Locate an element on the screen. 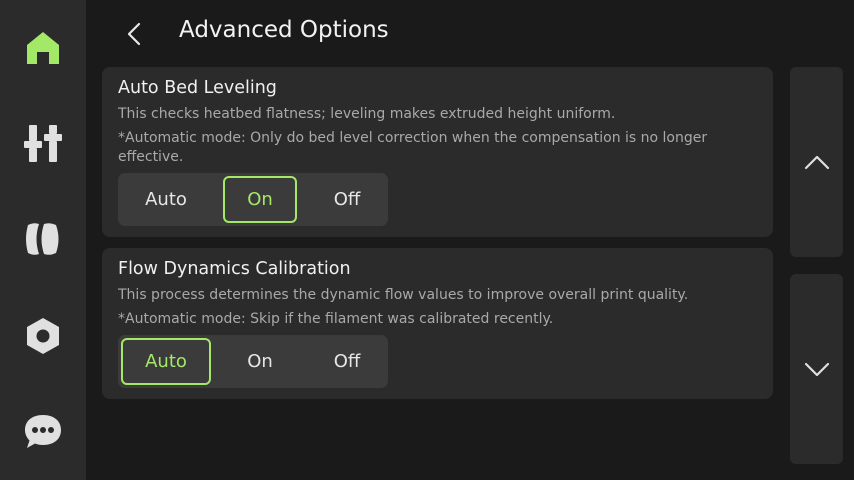 The image size is (854, 480). nav-settings-button is located at coordinates (43, 336).